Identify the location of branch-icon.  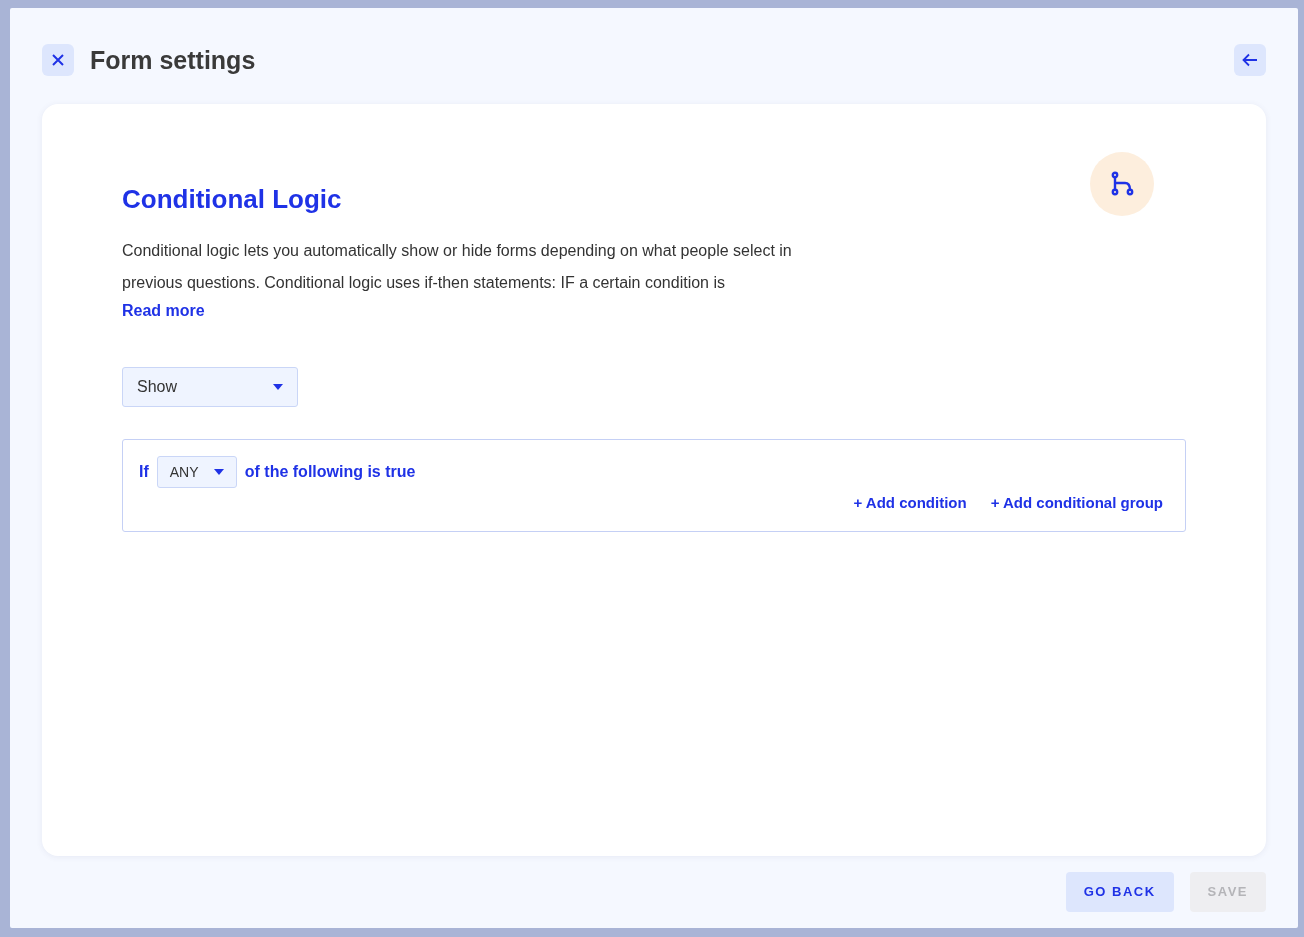
(1122, 184).